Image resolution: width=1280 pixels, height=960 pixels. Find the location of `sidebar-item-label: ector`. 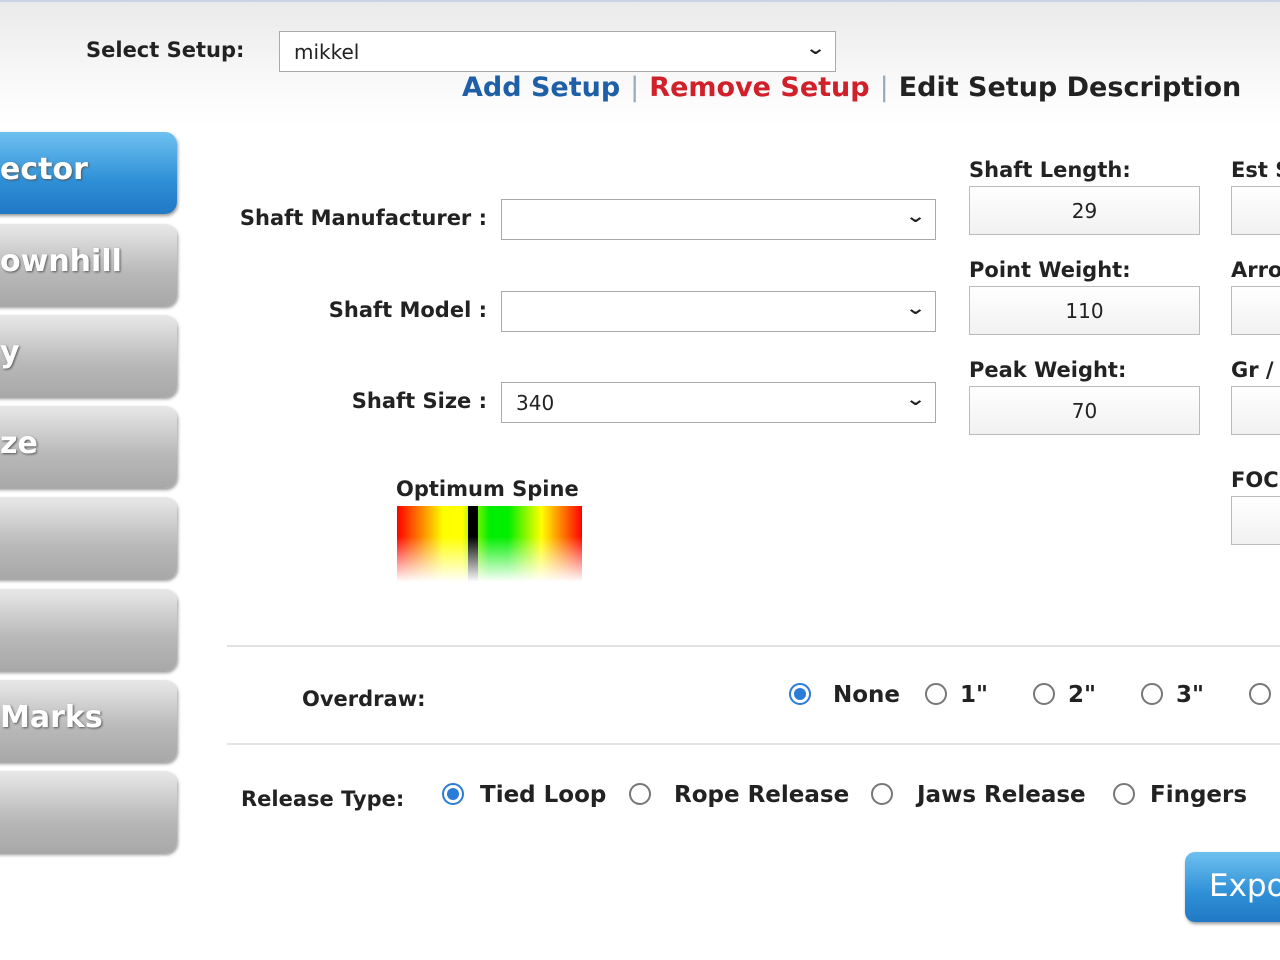

sidebar-item-label: ector is located at coordinates (44, 169).